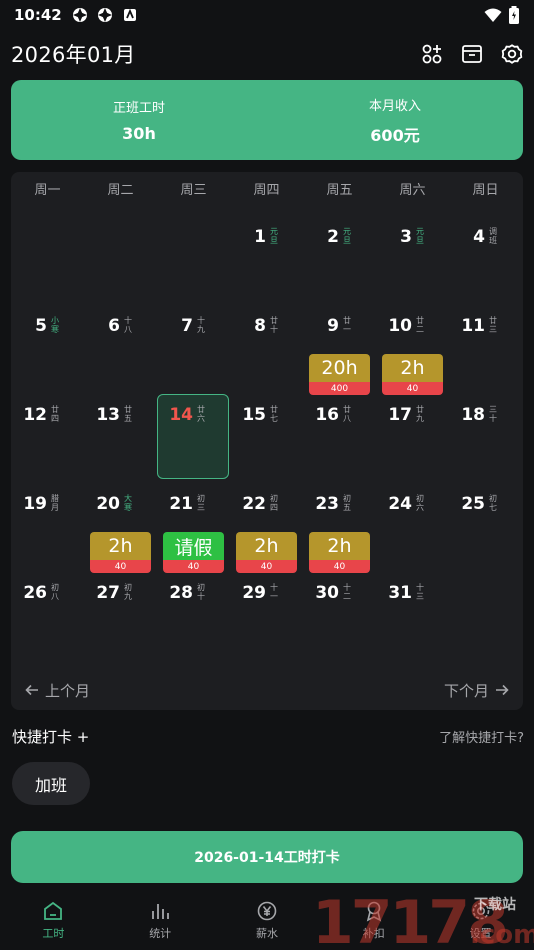 The height and width of the screenshot is (950, 534). I want to click on lunar-date: 大寒, so click(128, 503).